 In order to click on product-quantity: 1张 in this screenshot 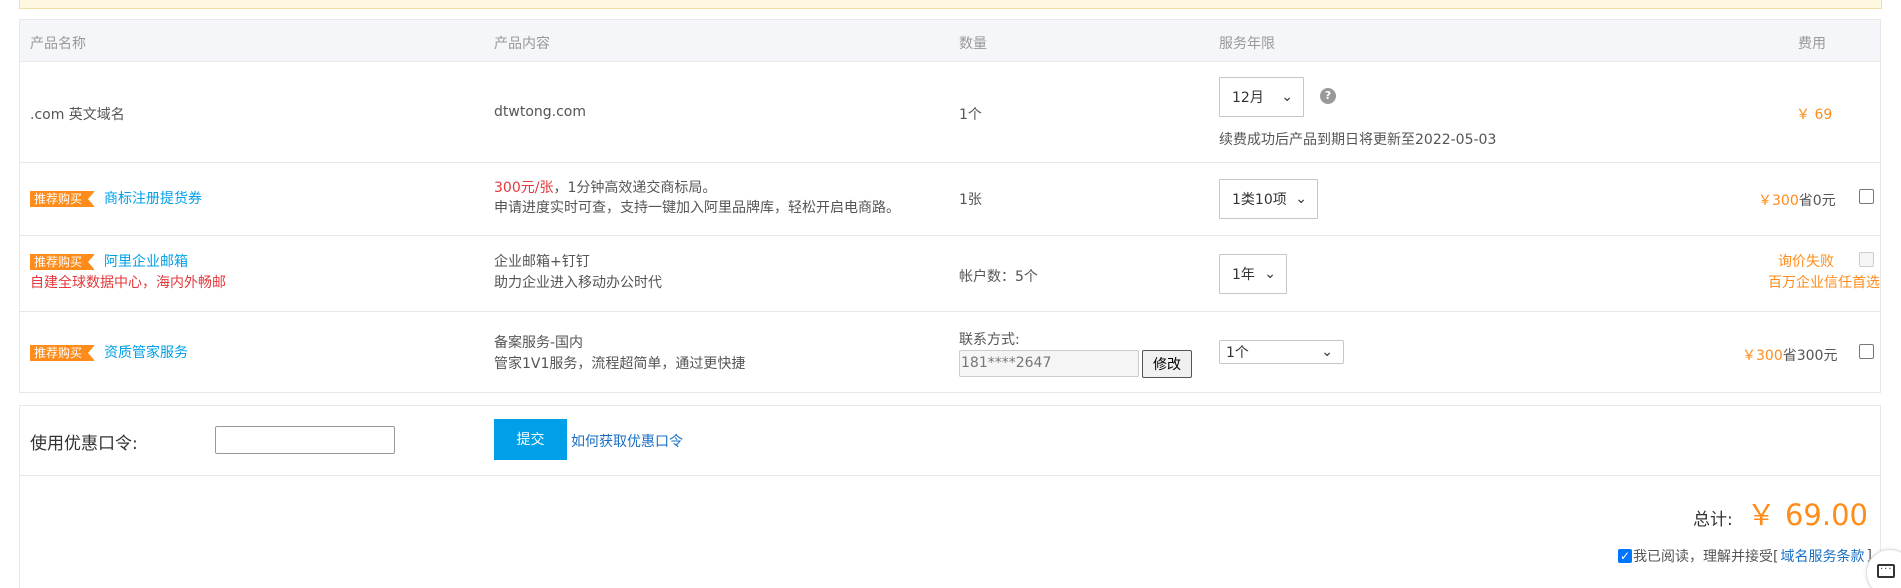, I will do `click(970, 200)`.